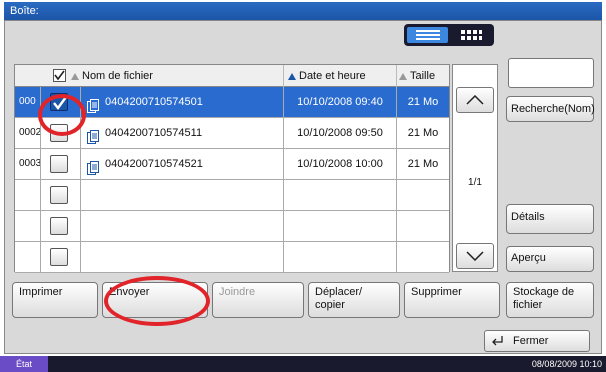 This screenshot has width=606, height=372. What do you see at coordinates (475, 182) in the screenshot?
I see `page-indicator: 1/1` at bounding box center [475, 182].